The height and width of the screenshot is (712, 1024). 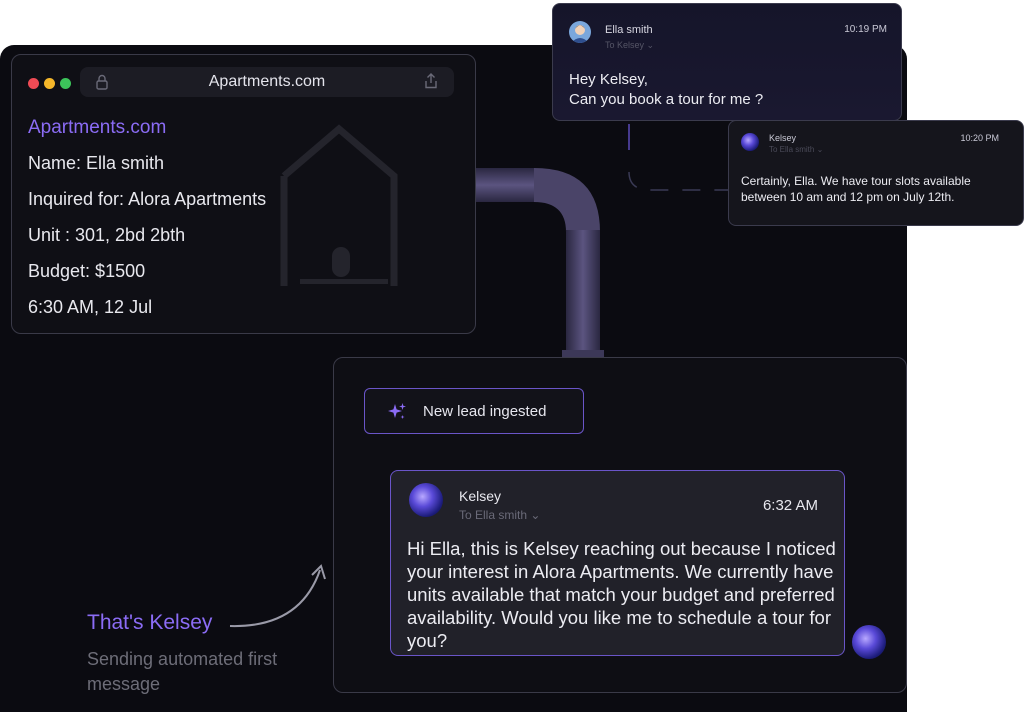 I want to click on lead-budget: Budget: $1500, so click(x=87, y=271).